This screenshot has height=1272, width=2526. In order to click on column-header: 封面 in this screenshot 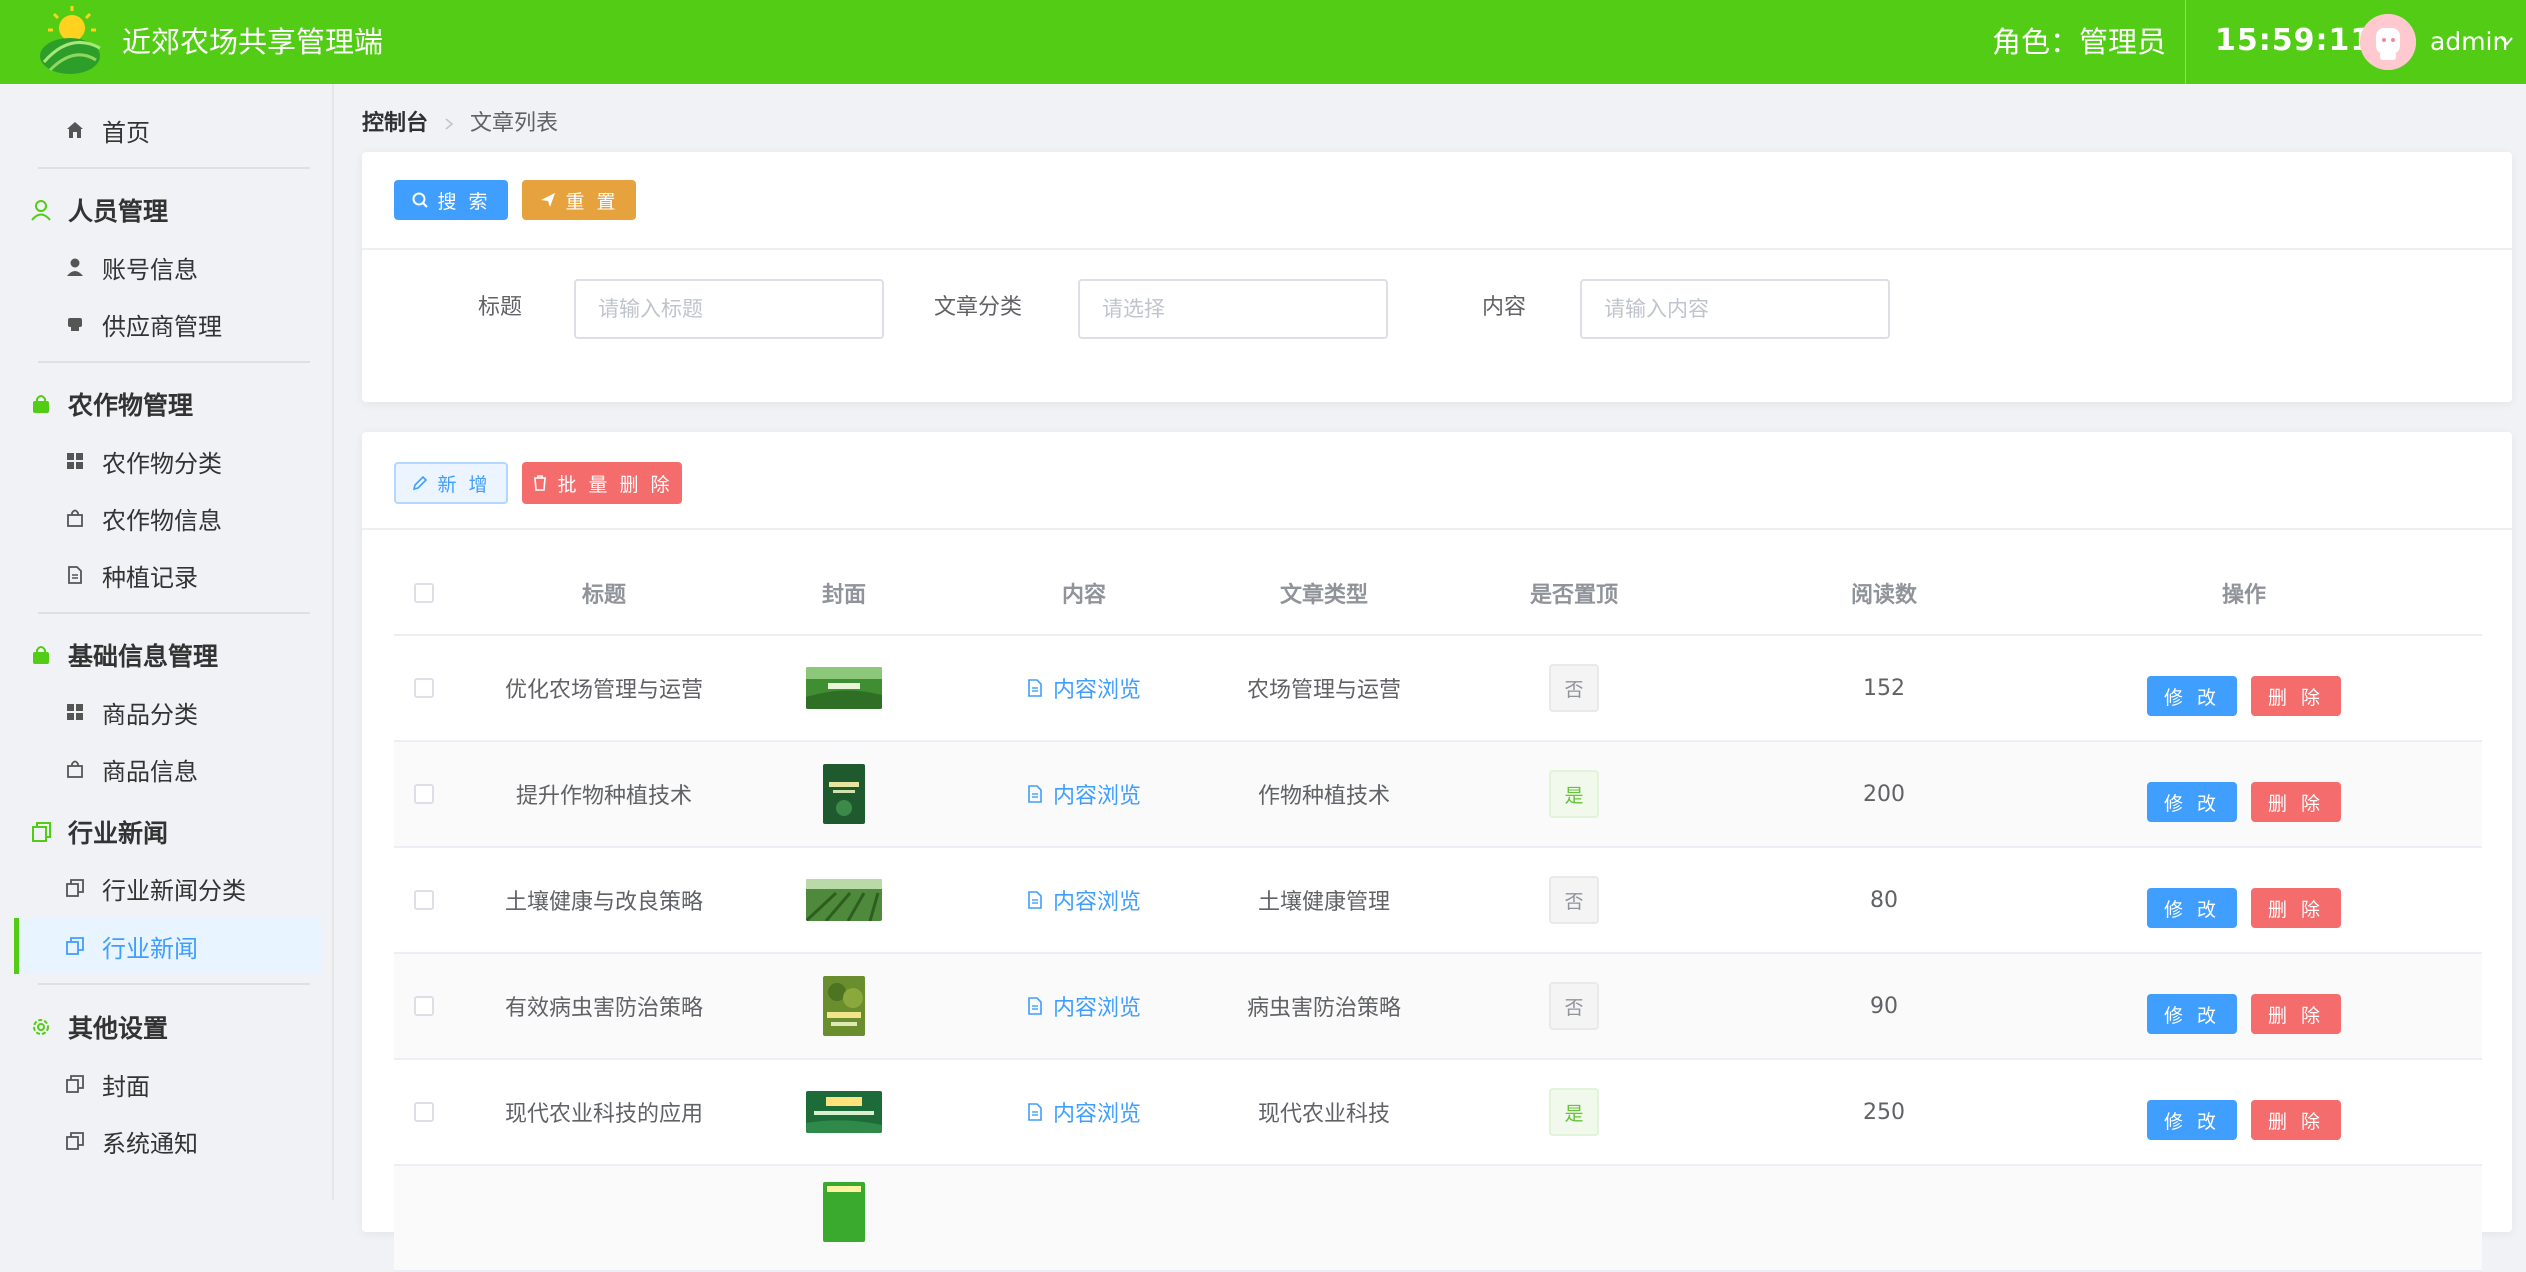, I will do `click(844, 593)`.